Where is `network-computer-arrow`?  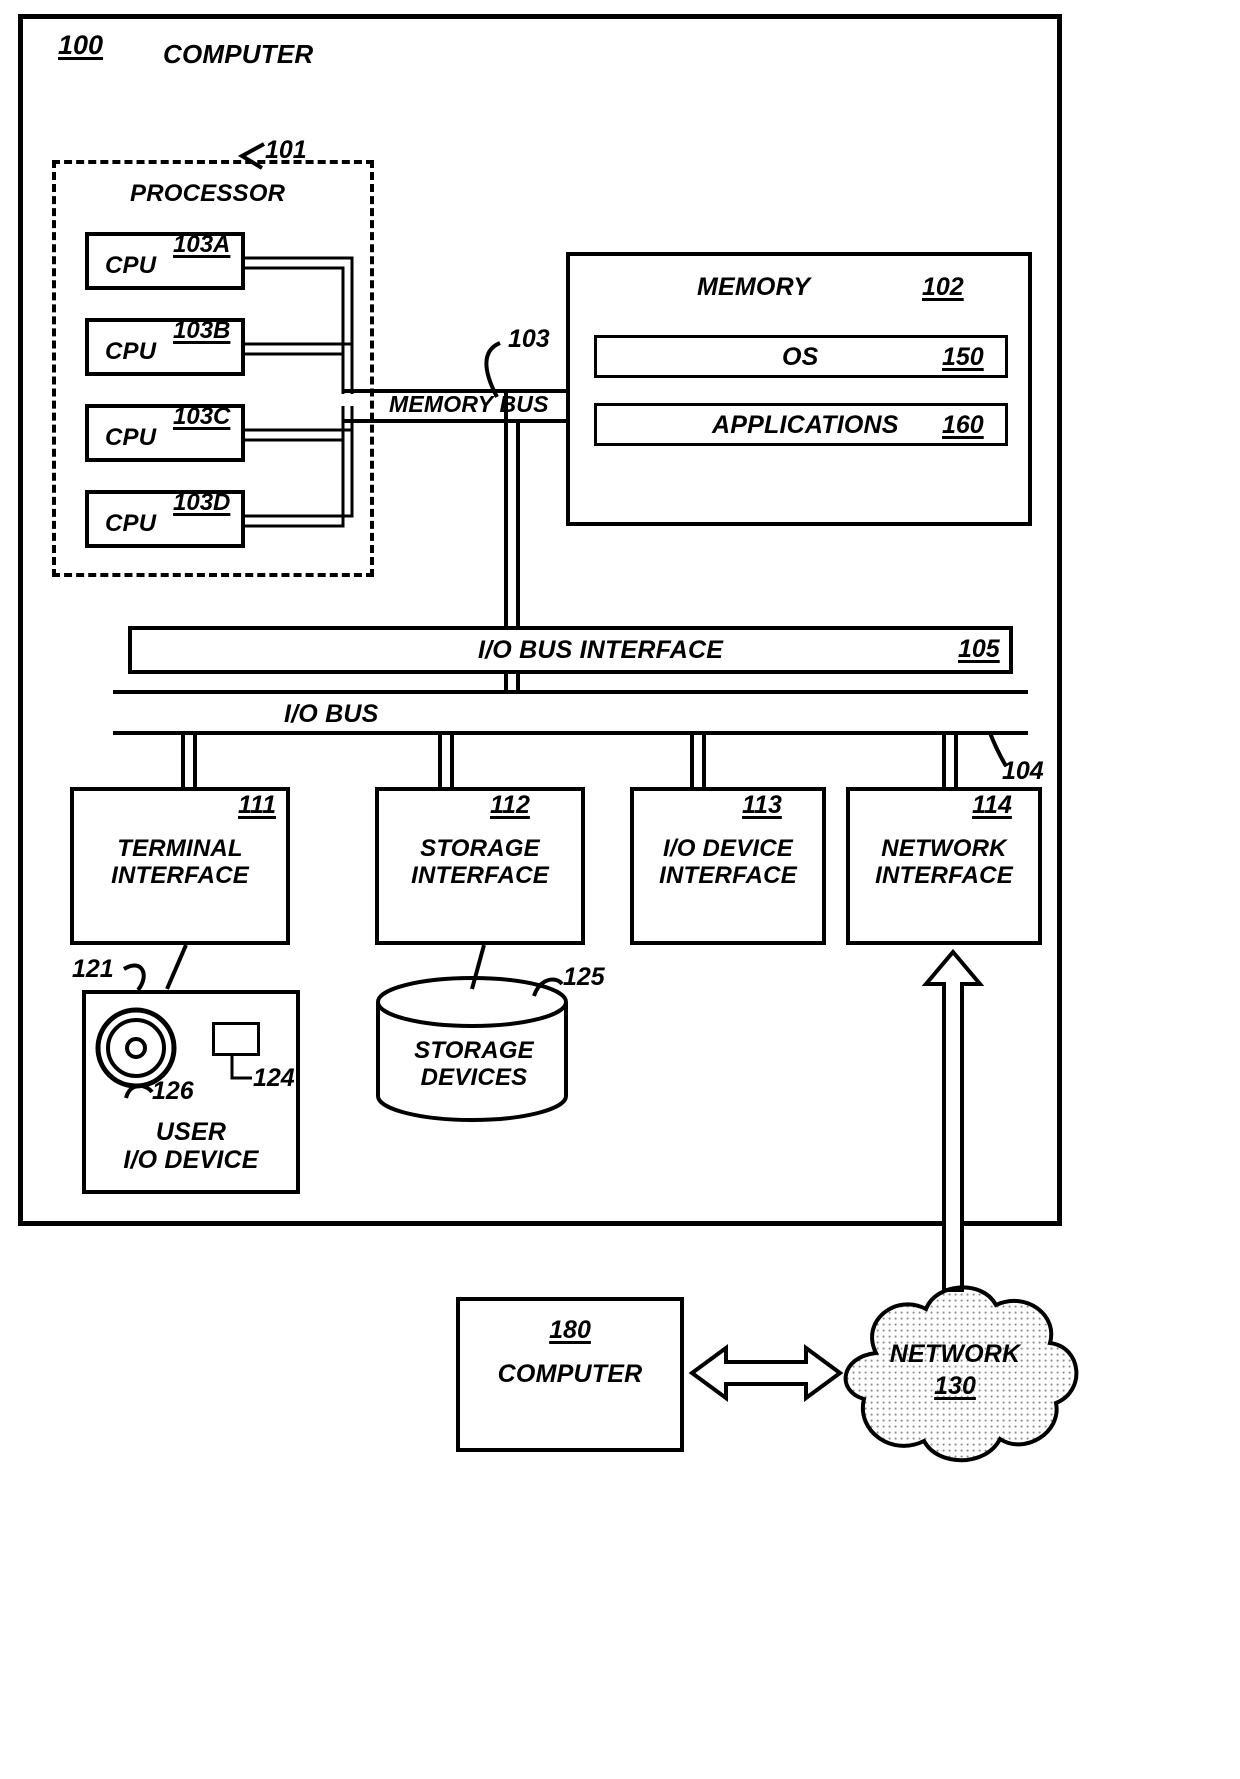 network-computer-arrow is located at coordinates (766, 1373).